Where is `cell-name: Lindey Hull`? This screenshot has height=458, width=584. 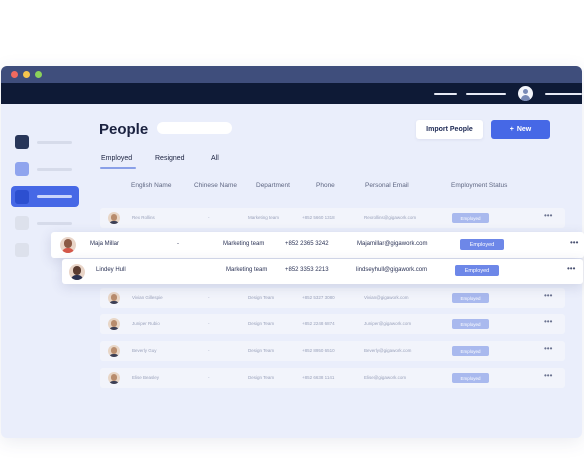
cell-name: Lindey Hull is located at coordinates (111, 270).